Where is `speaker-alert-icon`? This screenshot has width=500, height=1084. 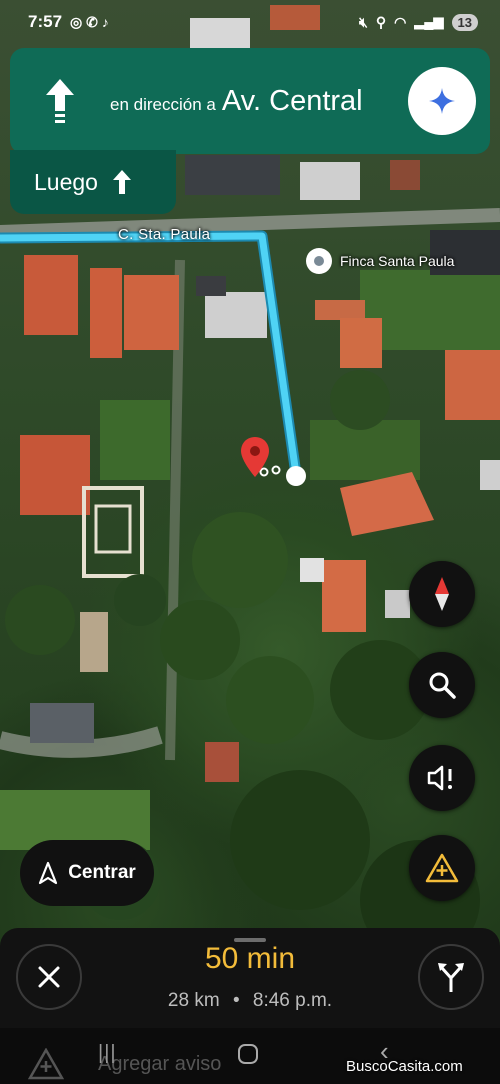 speaker-alert-icon is located at coordinates (439, 778).